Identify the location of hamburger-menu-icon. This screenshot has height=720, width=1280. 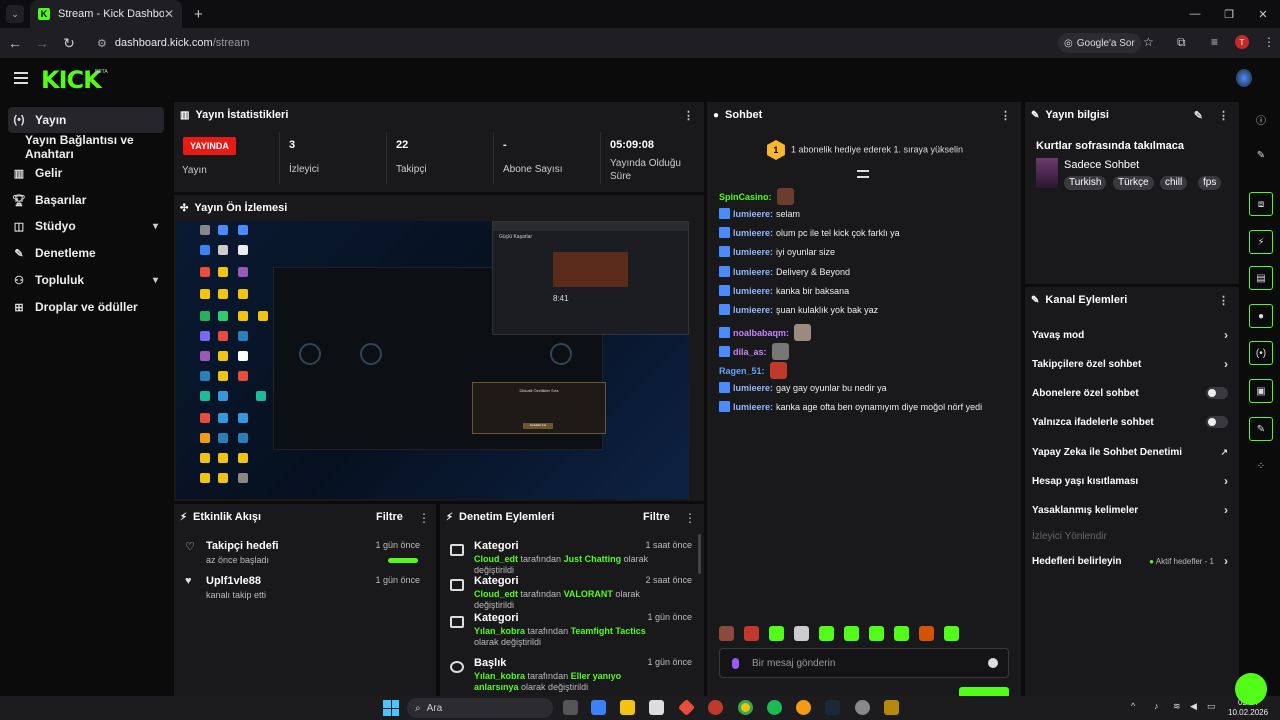
(21, 79).